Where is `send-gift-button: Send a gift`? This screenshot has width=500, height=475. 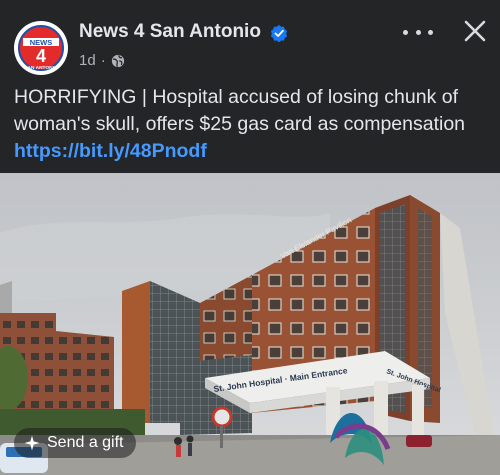
send-gift-button: Send a gift is located at coordinates (75, 443).